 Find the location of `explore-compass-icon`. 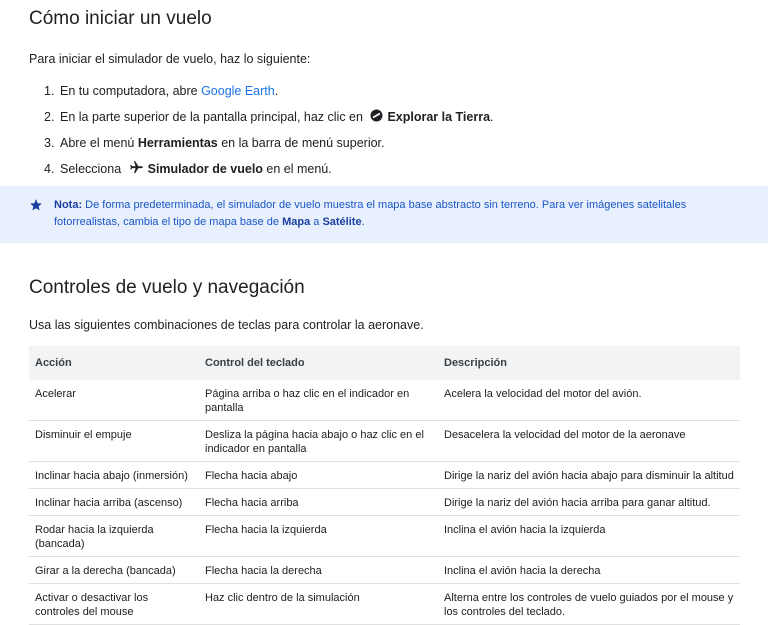

explore-compass-icon is located at coordinates (376, 117).